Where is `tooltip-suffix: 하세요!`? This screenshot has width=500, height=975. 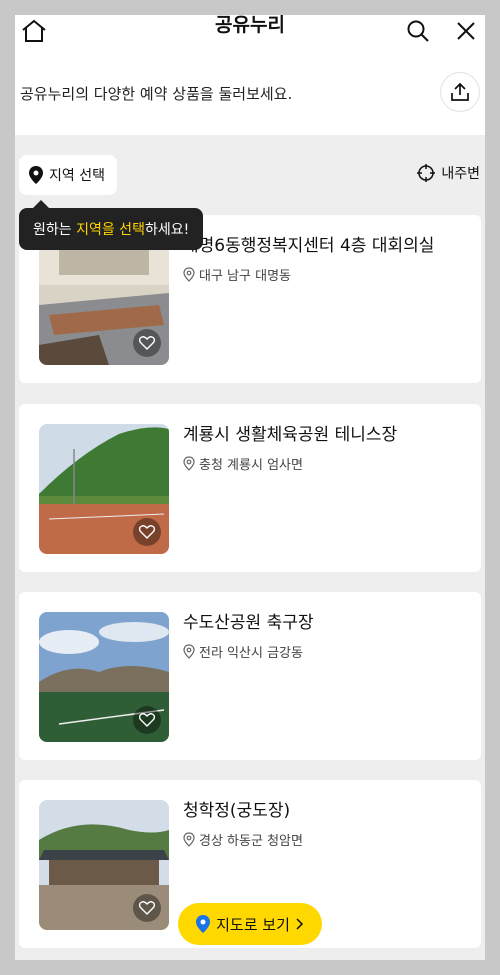
tooltip-suffix: 하세요! is located at coordinates (167, 230).